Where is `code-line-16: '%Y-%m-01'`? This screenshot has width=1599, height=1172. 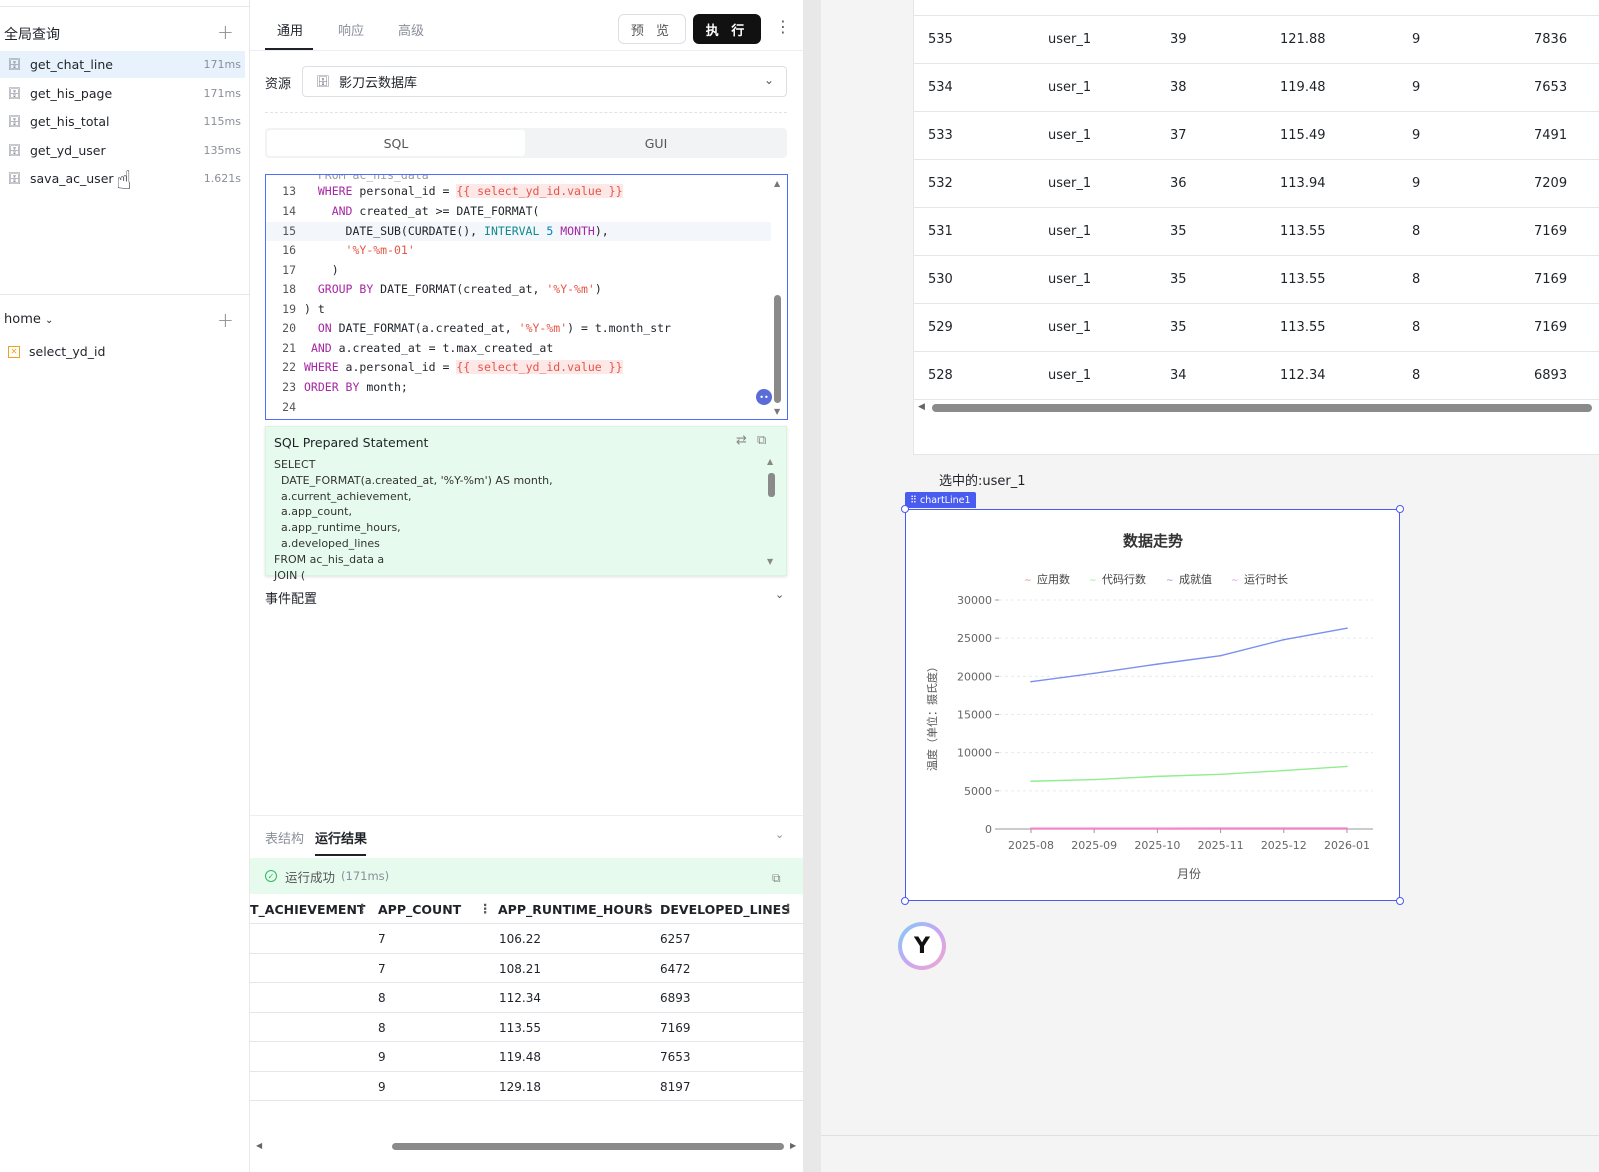
code-line-16: '%Y-%m-01' is located at coordinates (380, 250).